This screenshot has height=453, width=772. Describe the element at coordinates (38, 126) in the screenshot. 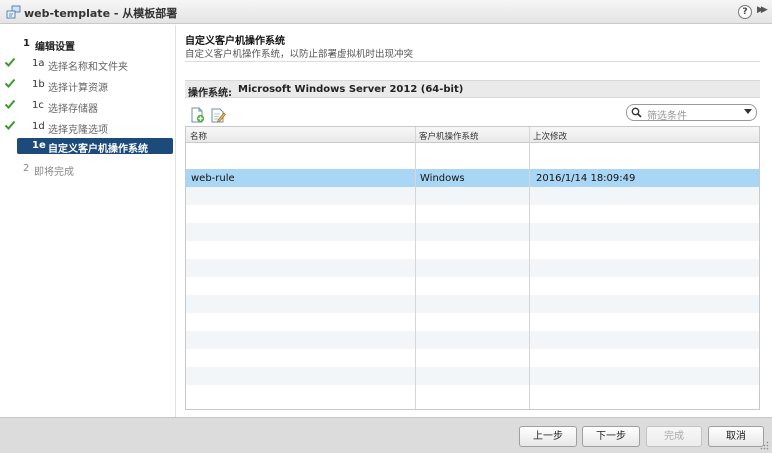

I see `step-number: 1d` at that location.